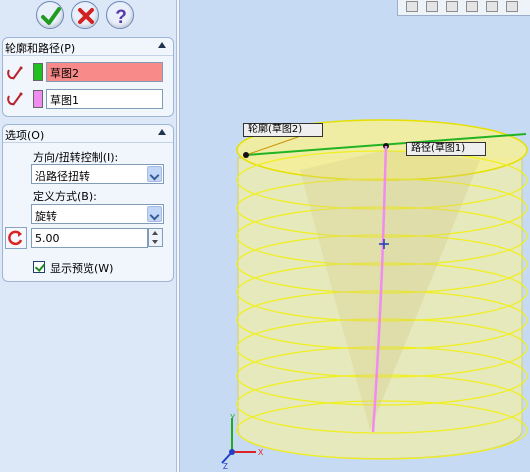 This screenshot has width=530, height=472. I want to click on path-select-icon, so click(15, 100).